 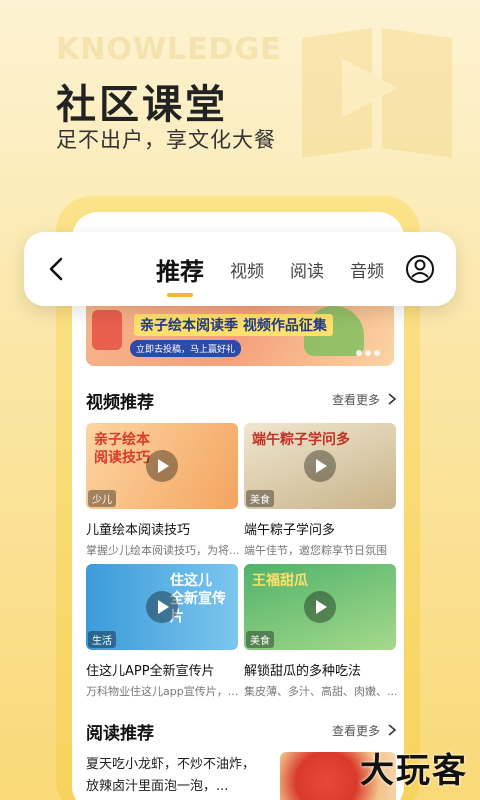 I want to click on tab-video: 视频, so click(x=247, y=269).